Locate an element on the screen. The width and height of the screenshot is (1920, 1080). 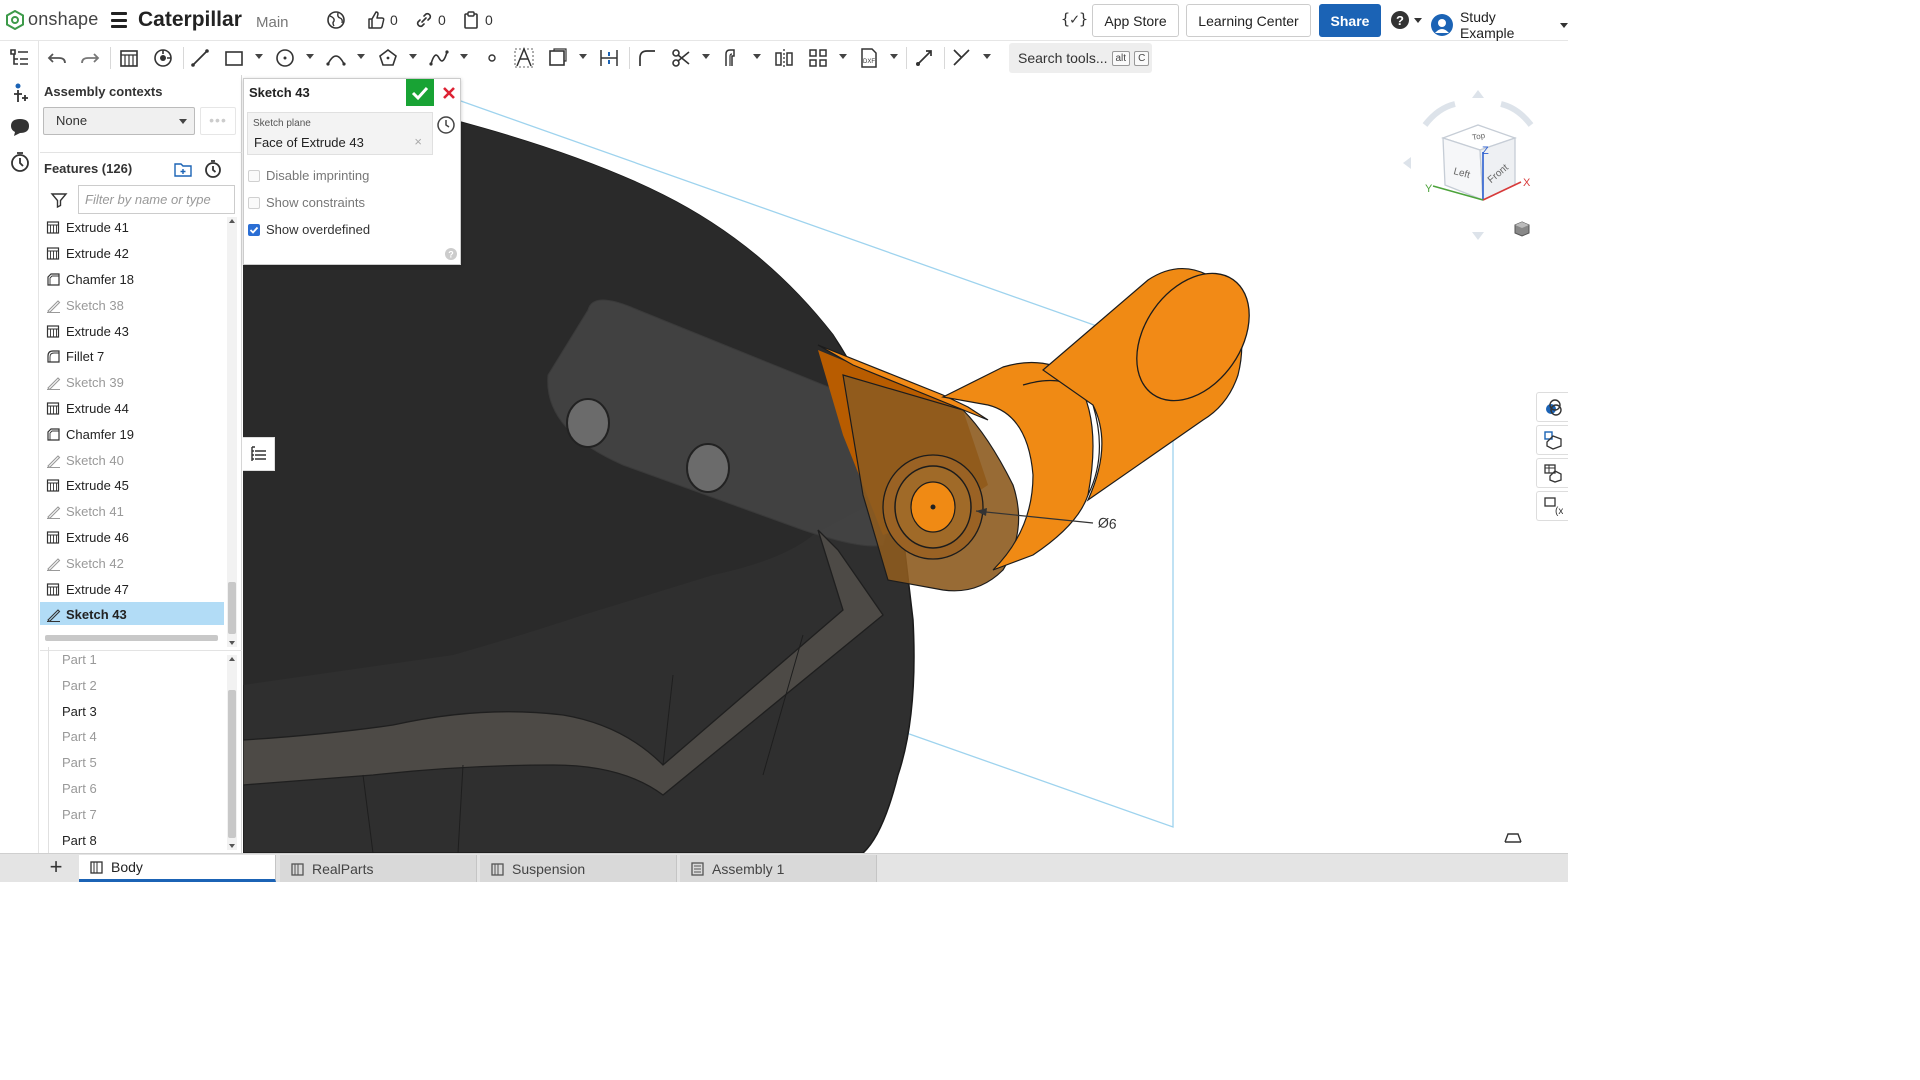
filter-icon is located at coordinates (59, 200).